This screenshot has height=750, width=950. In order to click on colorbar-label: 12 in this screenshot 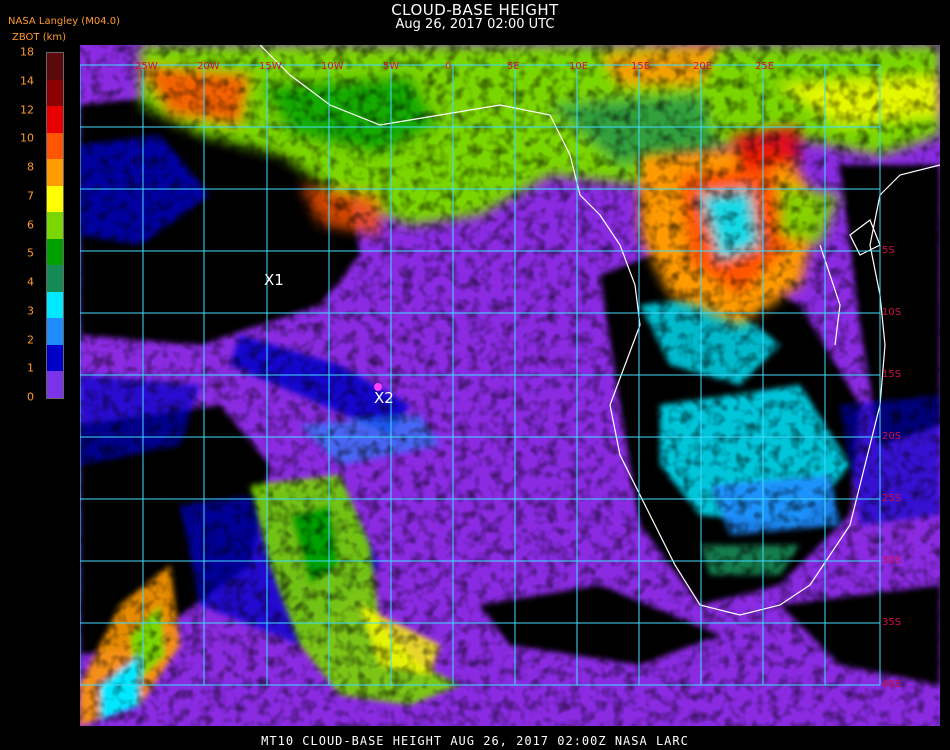, I will do `click(27, 109)`.